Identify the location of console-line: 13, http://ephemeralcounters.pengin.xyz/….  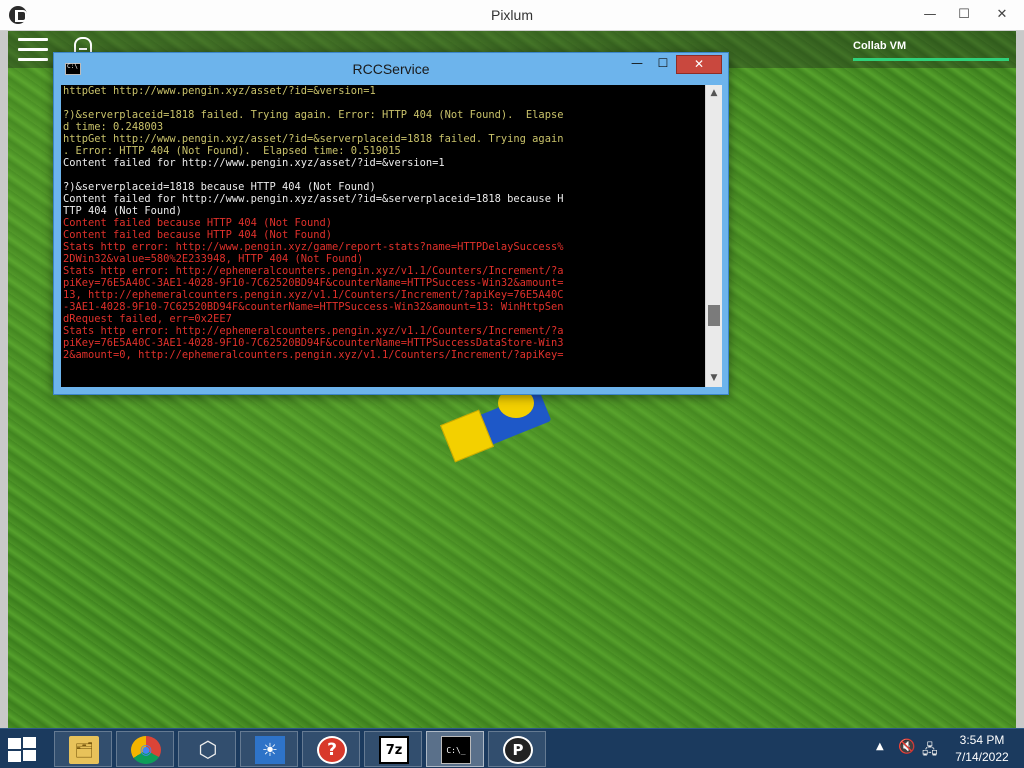
(313, 295).